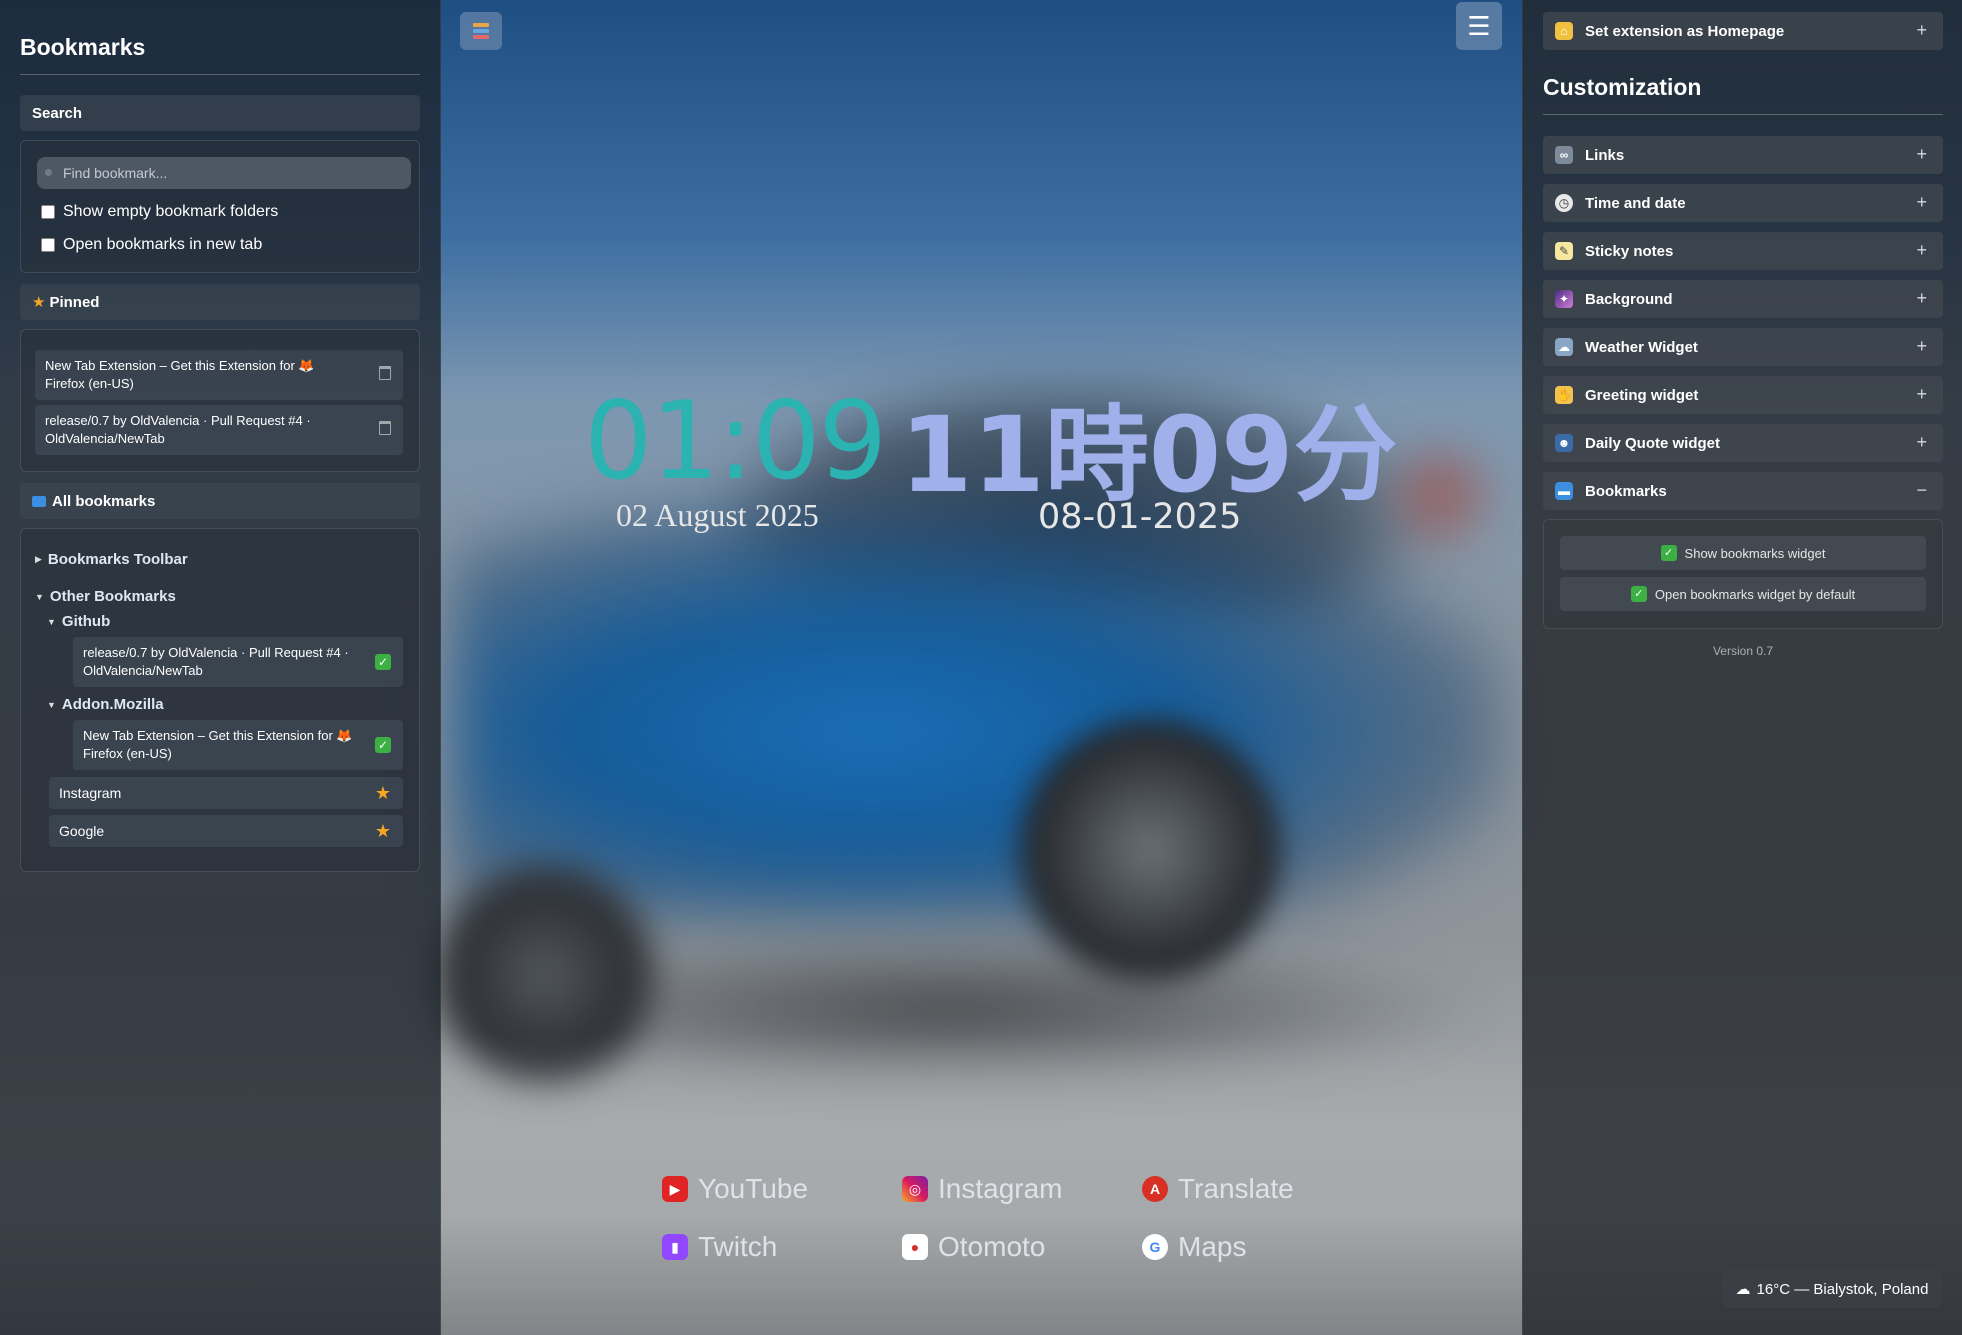 The image size is (1962, 1335). What do you see at coordinates (973, 1247) in the screenshot?
I see `link-otomoto: ● Otomoto` at bounding box center [973, 1247].